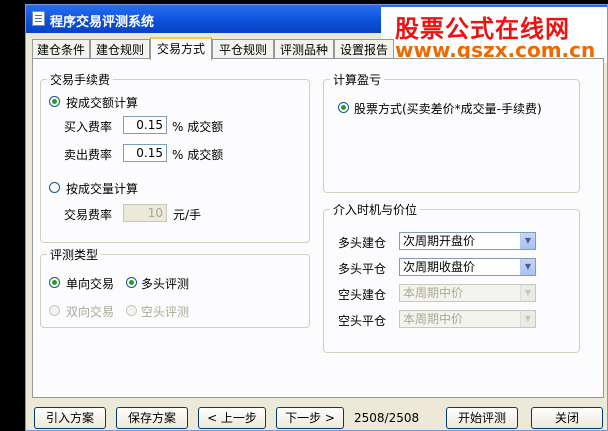  Describe the element at coordinates (187, 215) in the screenshot. I see `trade-rate-unit: 元/手` at that location.